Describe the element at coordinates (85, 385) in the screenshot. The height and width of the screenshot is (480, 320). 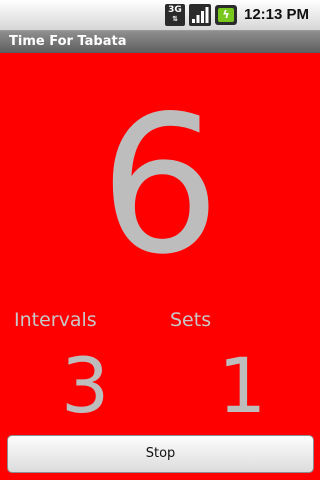
I see `intervals-value: 3` at that location.